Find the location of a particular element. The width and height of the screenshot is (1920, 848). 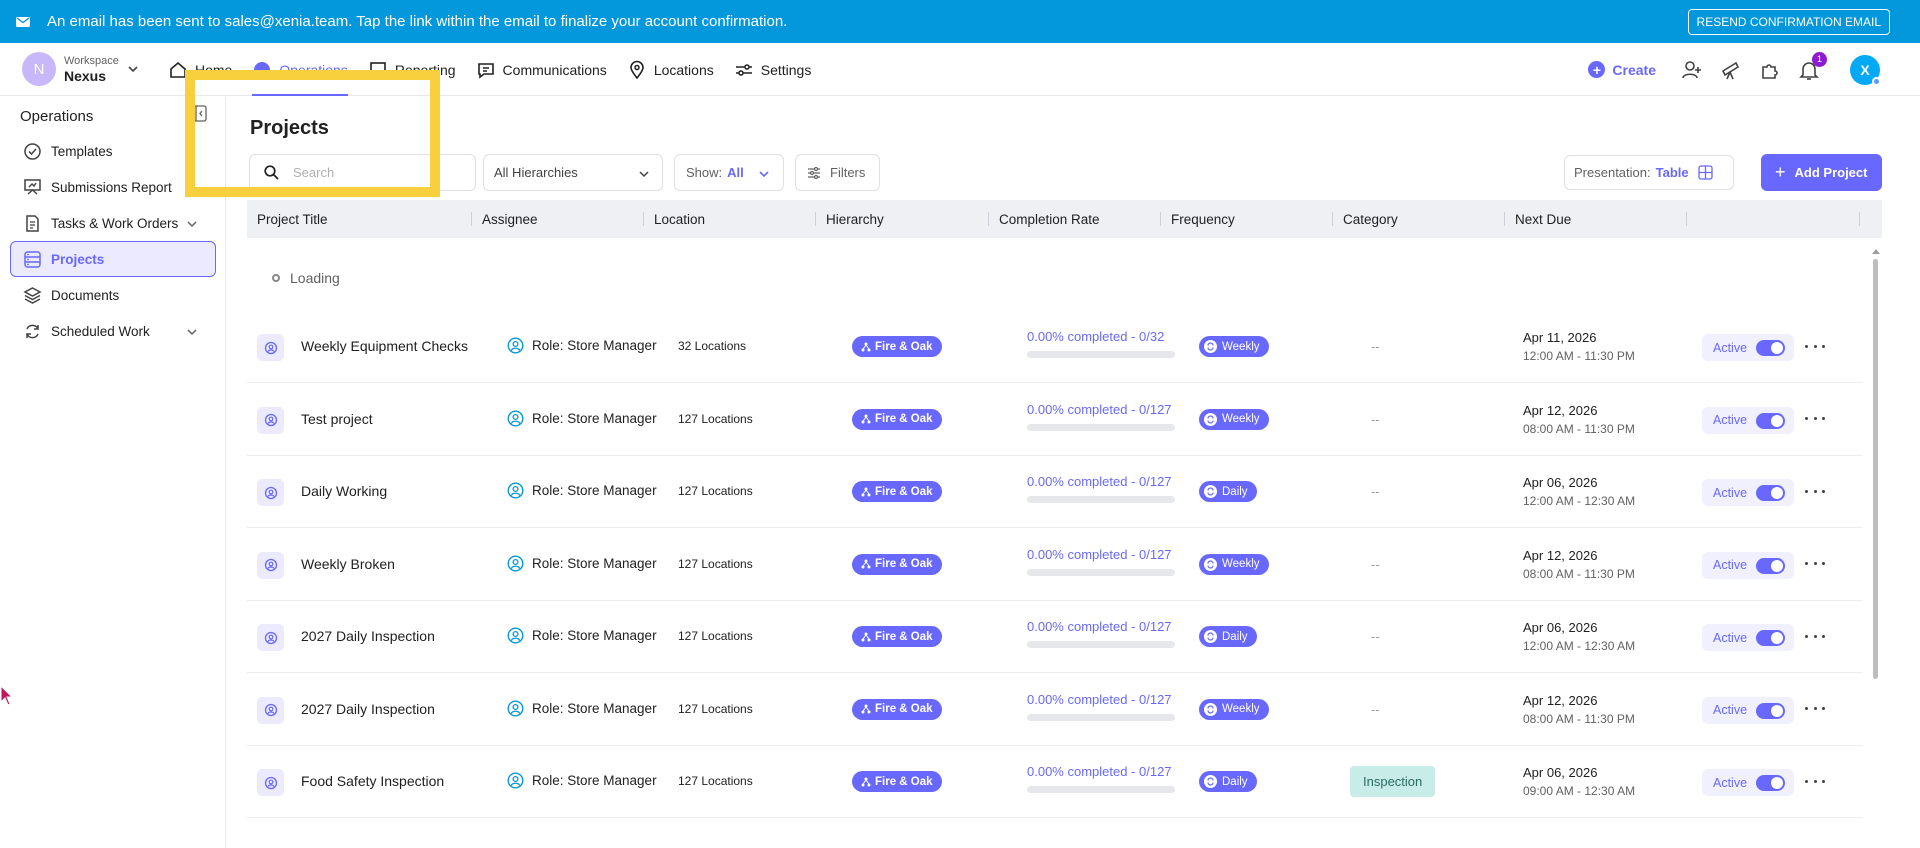

scrollbar-thumb is located at coordinates (1875, 469).